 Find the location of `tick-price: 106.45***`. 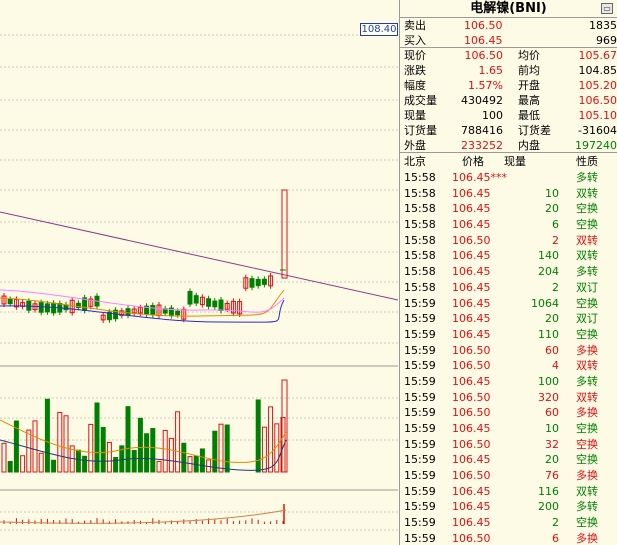

tick-price: 106.45*** is located at coordinates (479, 177).